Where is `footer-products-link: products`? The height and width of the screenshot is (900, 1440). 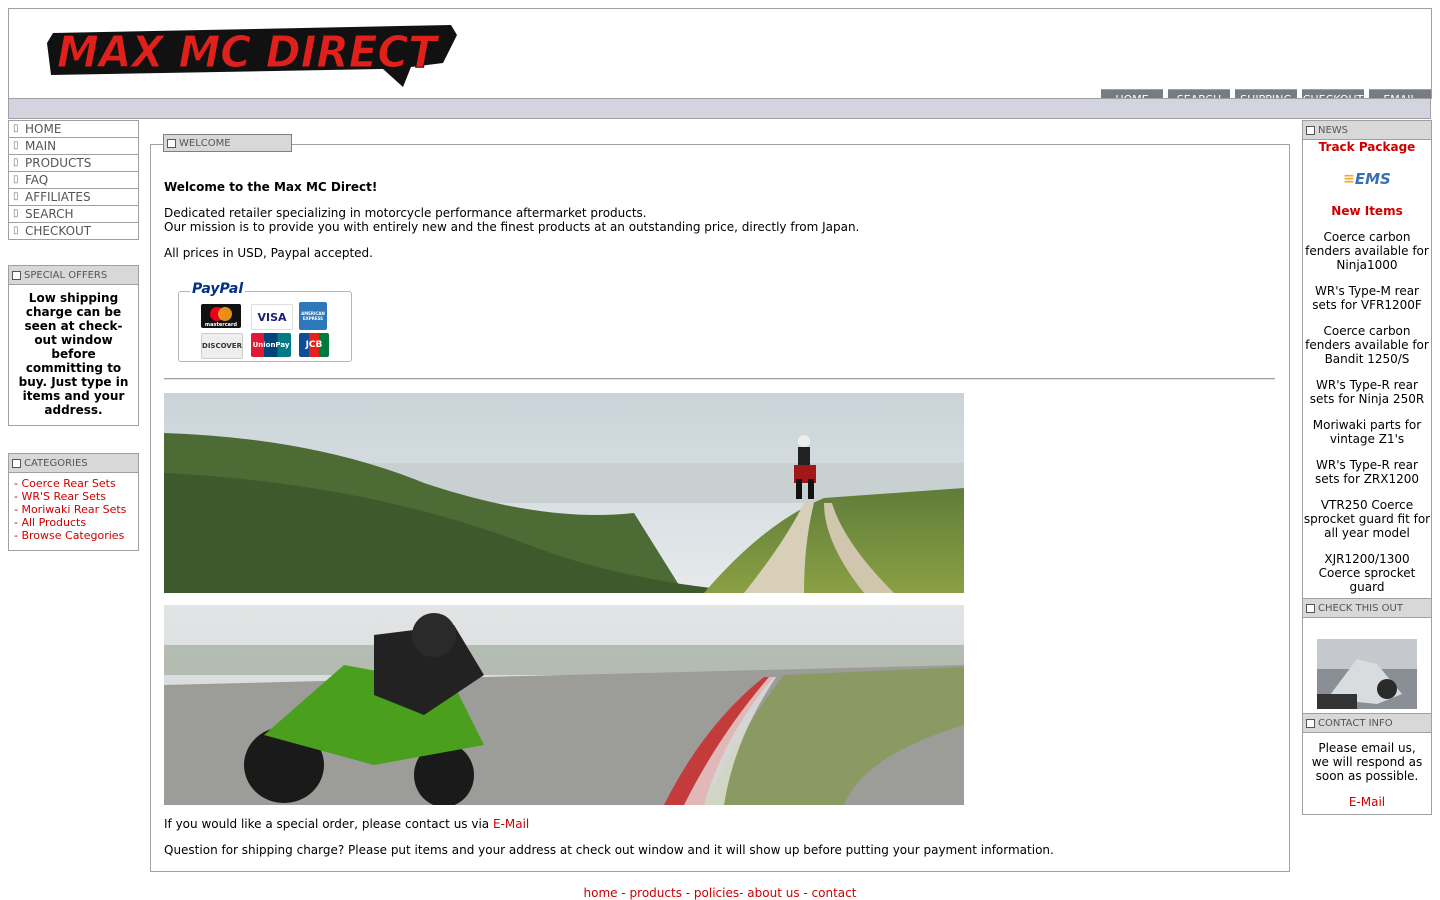
footer-products-link: products is located at coordinates (656, 893).